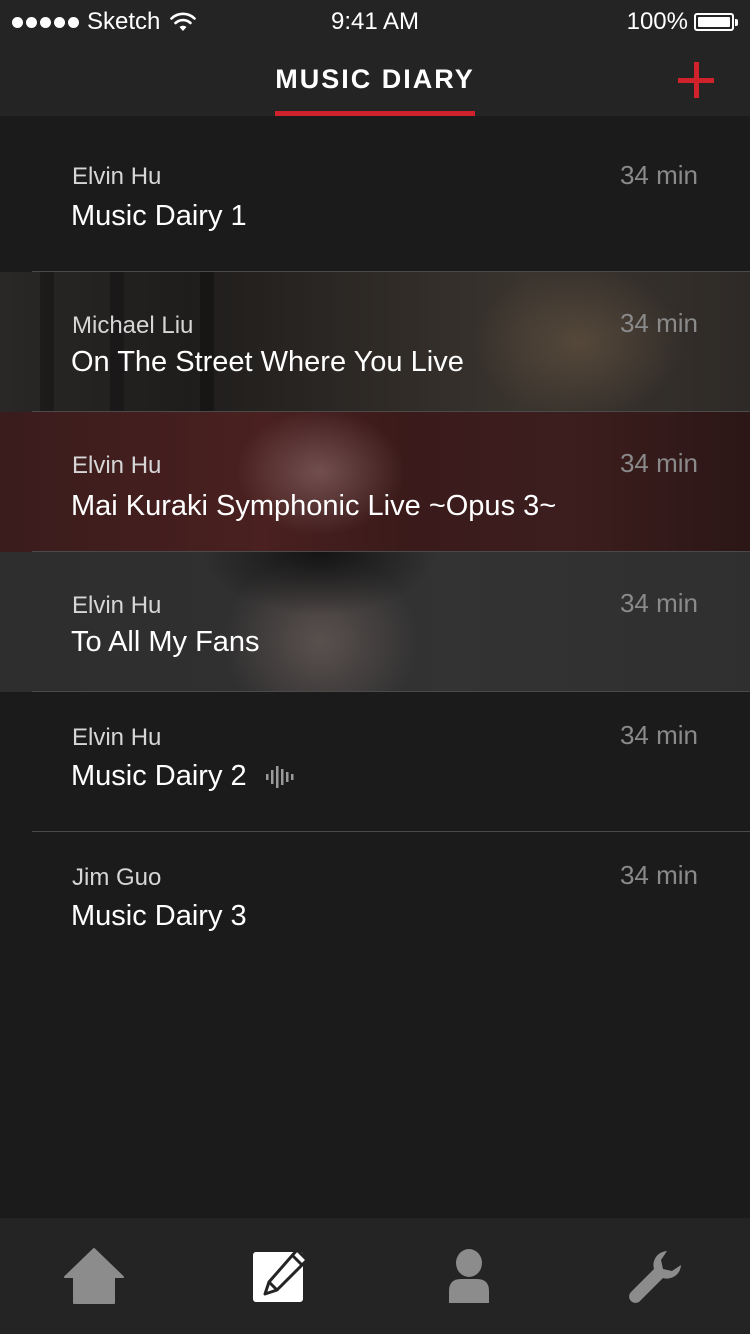 Image resolution: width=750 pixels, height=1334 pixels. Describe the element at coordinates (159, 916) in the screenshot. I see `entry-title: Music Dairy 3` at that location.